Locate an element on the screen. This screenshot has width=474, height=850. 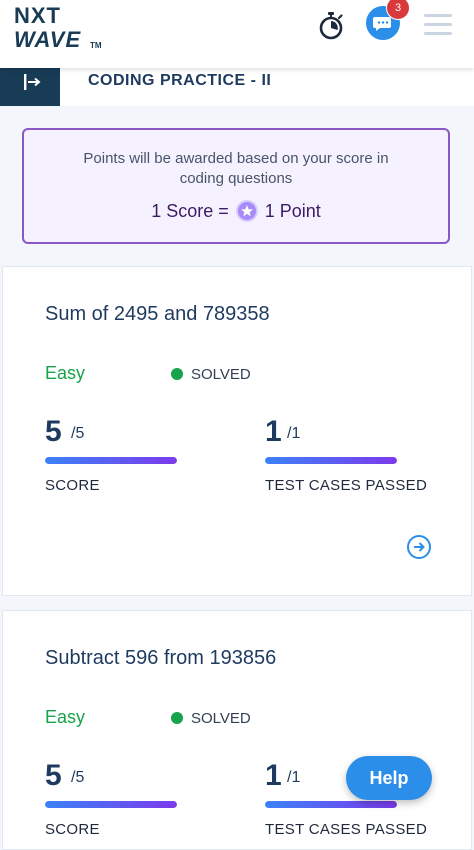
help-button: Help is located at coordinates (389, 778).